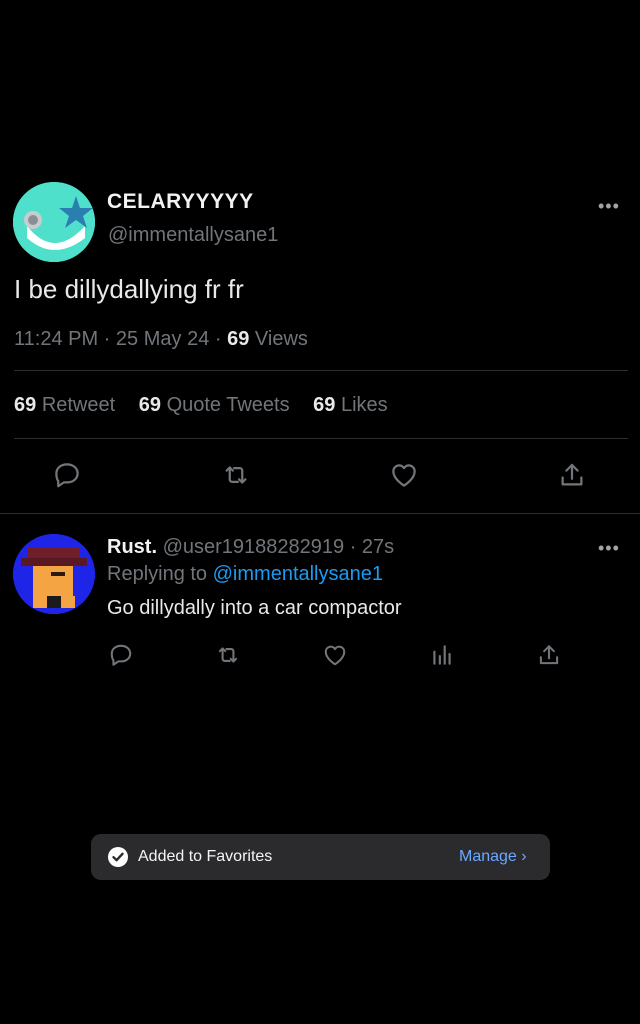 The height and width of the screenshot is (1024, 640). I want to click on reply-header: Rust. @user19188282919 · 27s, so click(250, 547).